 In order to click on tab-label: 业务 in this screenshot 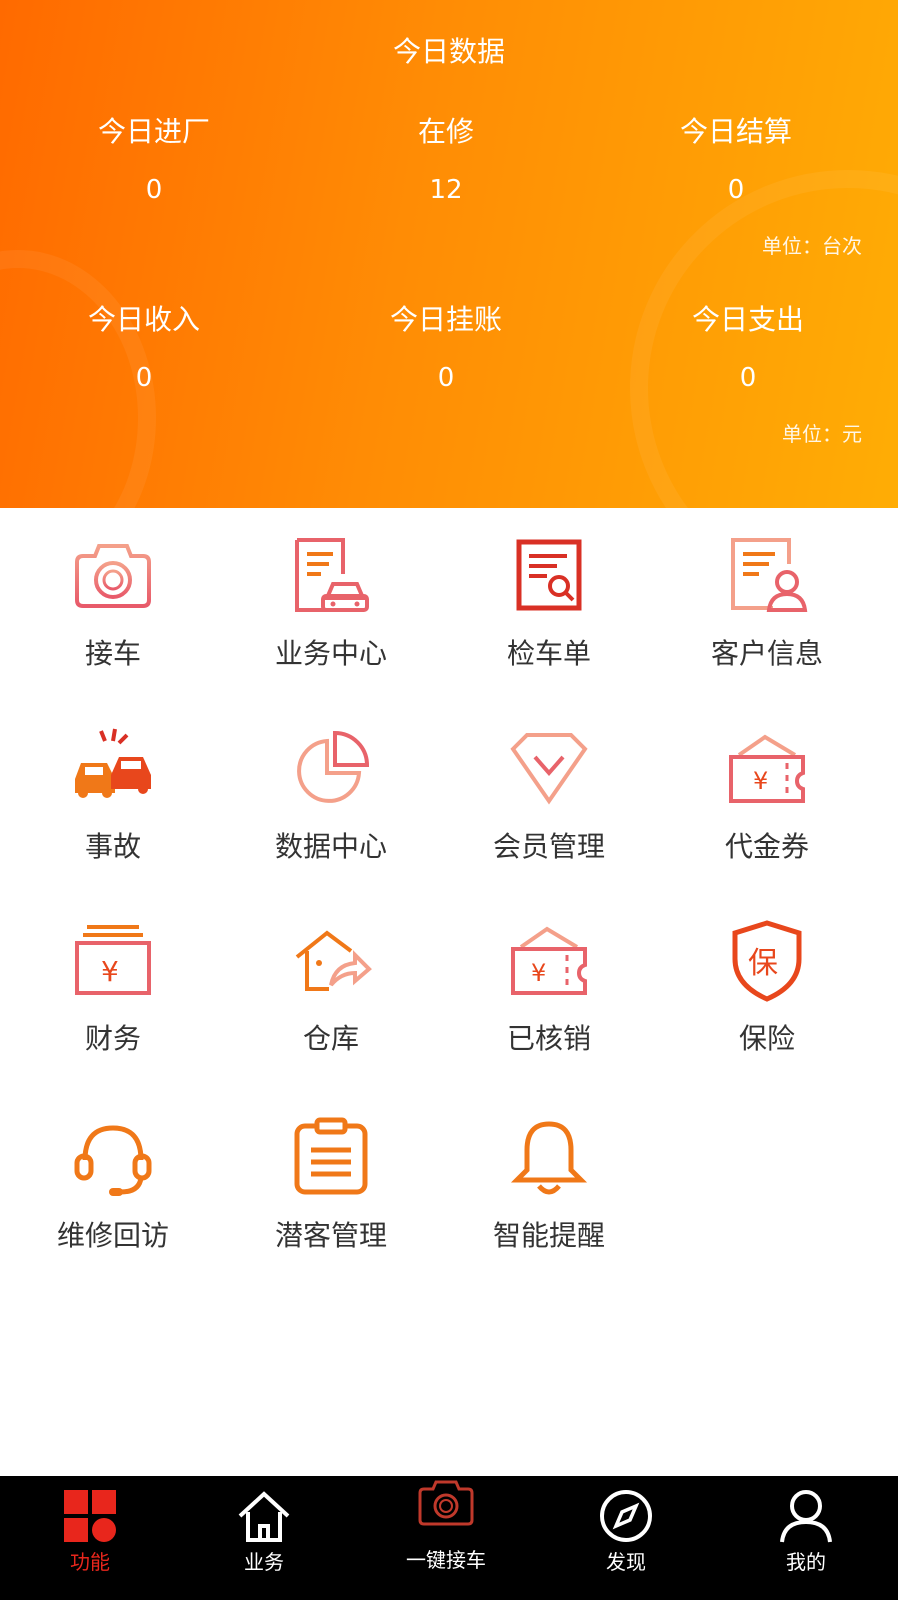, I will do `click(264, 1562)`.